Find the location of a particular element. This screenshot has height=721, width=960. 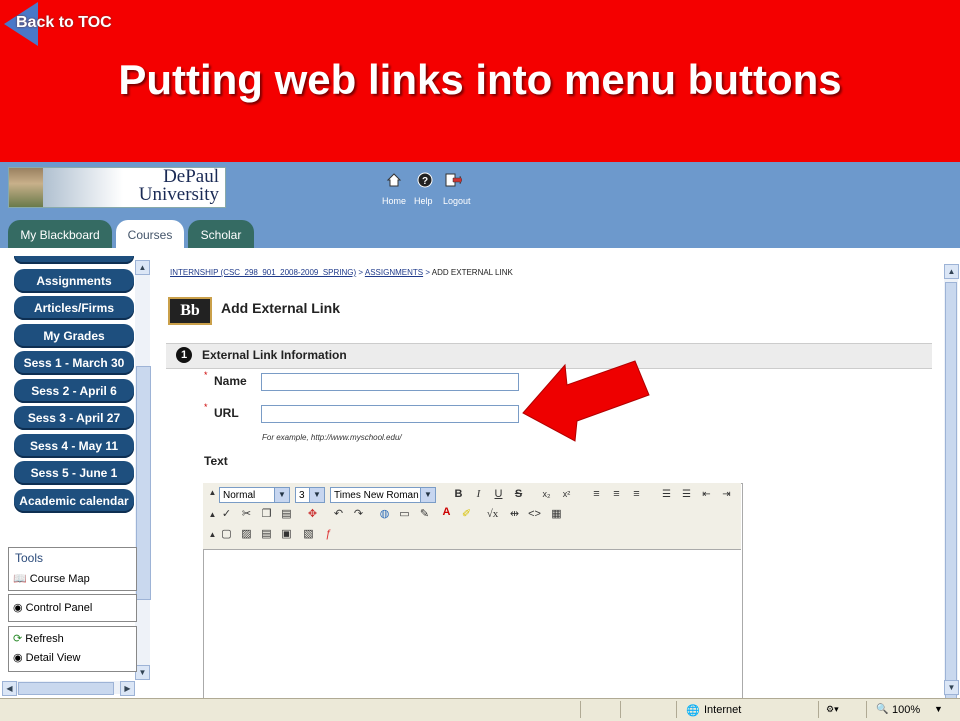

logout-link: Logout is located at coordinates (457, 201).